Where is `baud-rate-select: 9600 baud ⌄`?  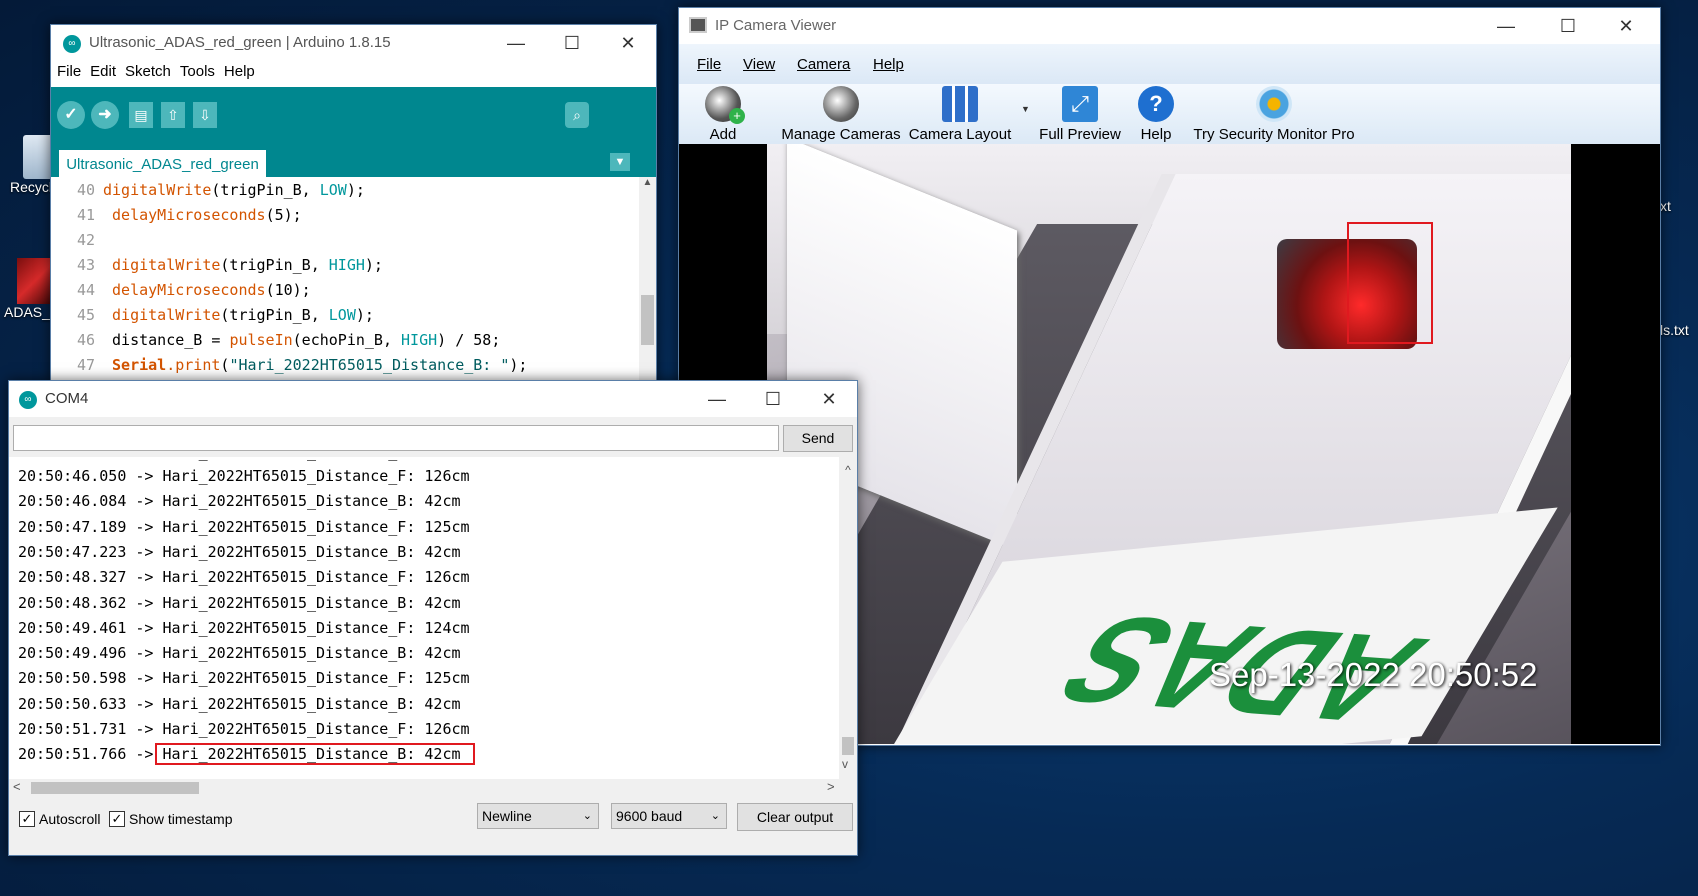 baud-rate-select: 9600 baud ⌄ is located at coordinates (669, 816).